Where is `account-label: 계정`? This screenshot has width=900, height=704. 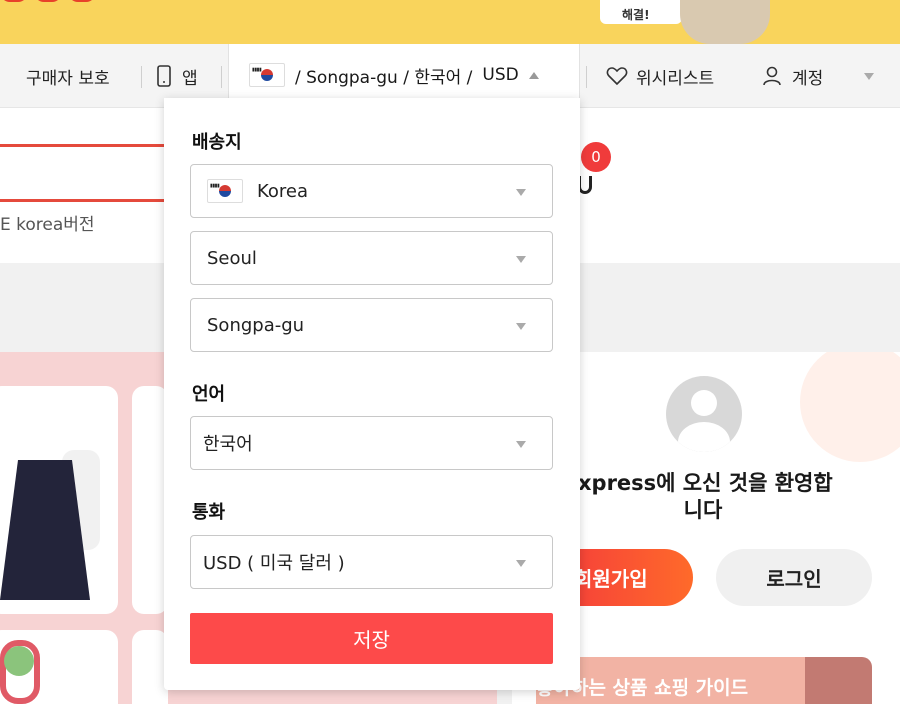 account-label: 계정 is located at coordinates (808, 78).